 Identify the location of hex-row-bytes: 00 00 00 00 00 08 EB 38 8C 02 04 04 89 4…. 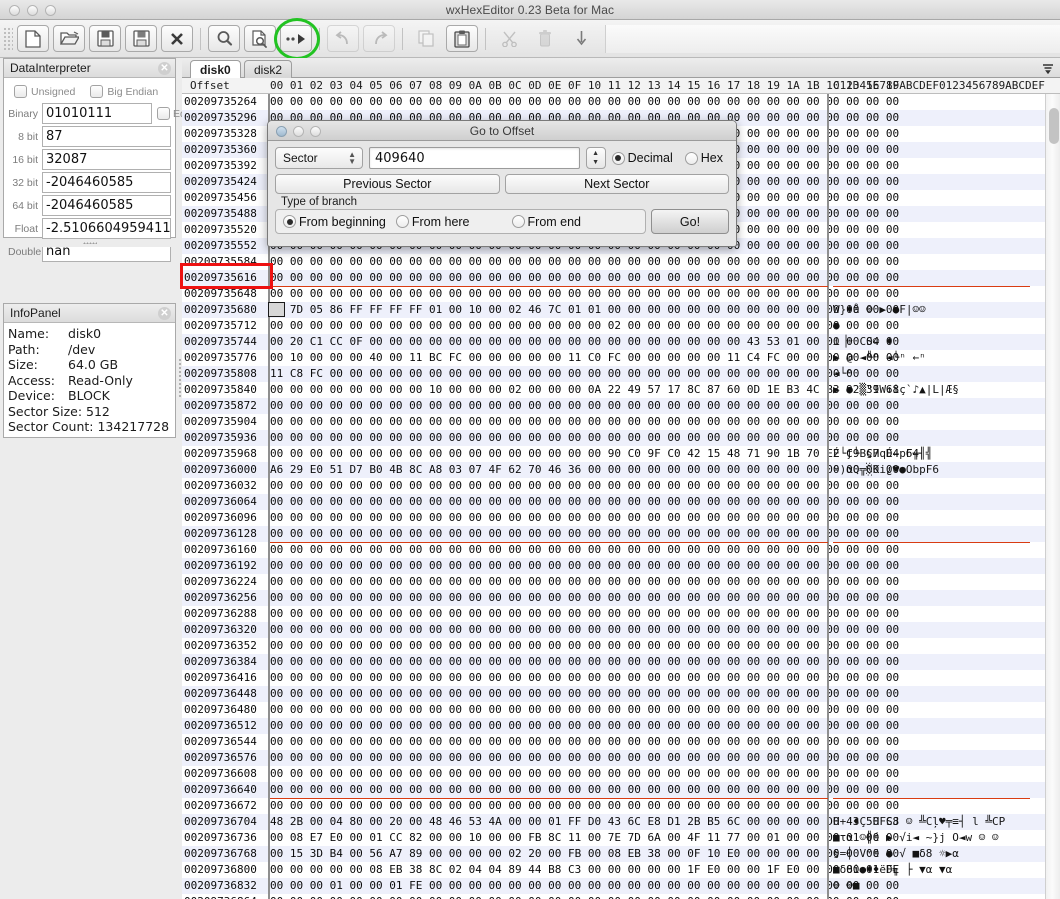
(584, 870).